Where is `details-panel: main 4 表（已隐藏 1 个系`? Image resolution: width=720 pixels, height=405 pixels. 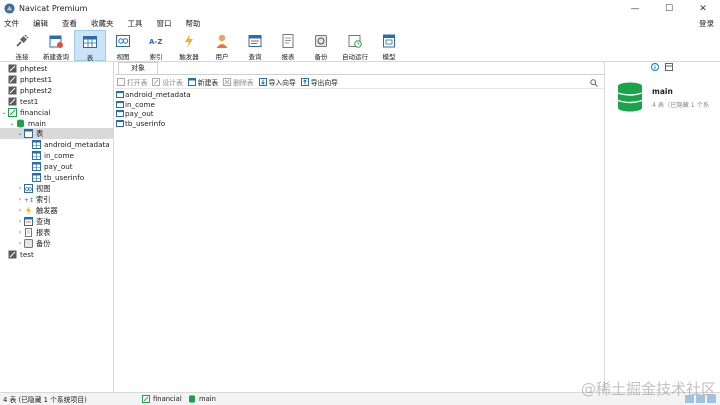 details-panel: main 4 表（已隐藏 1 个系 is located at coordinates (662, 227).